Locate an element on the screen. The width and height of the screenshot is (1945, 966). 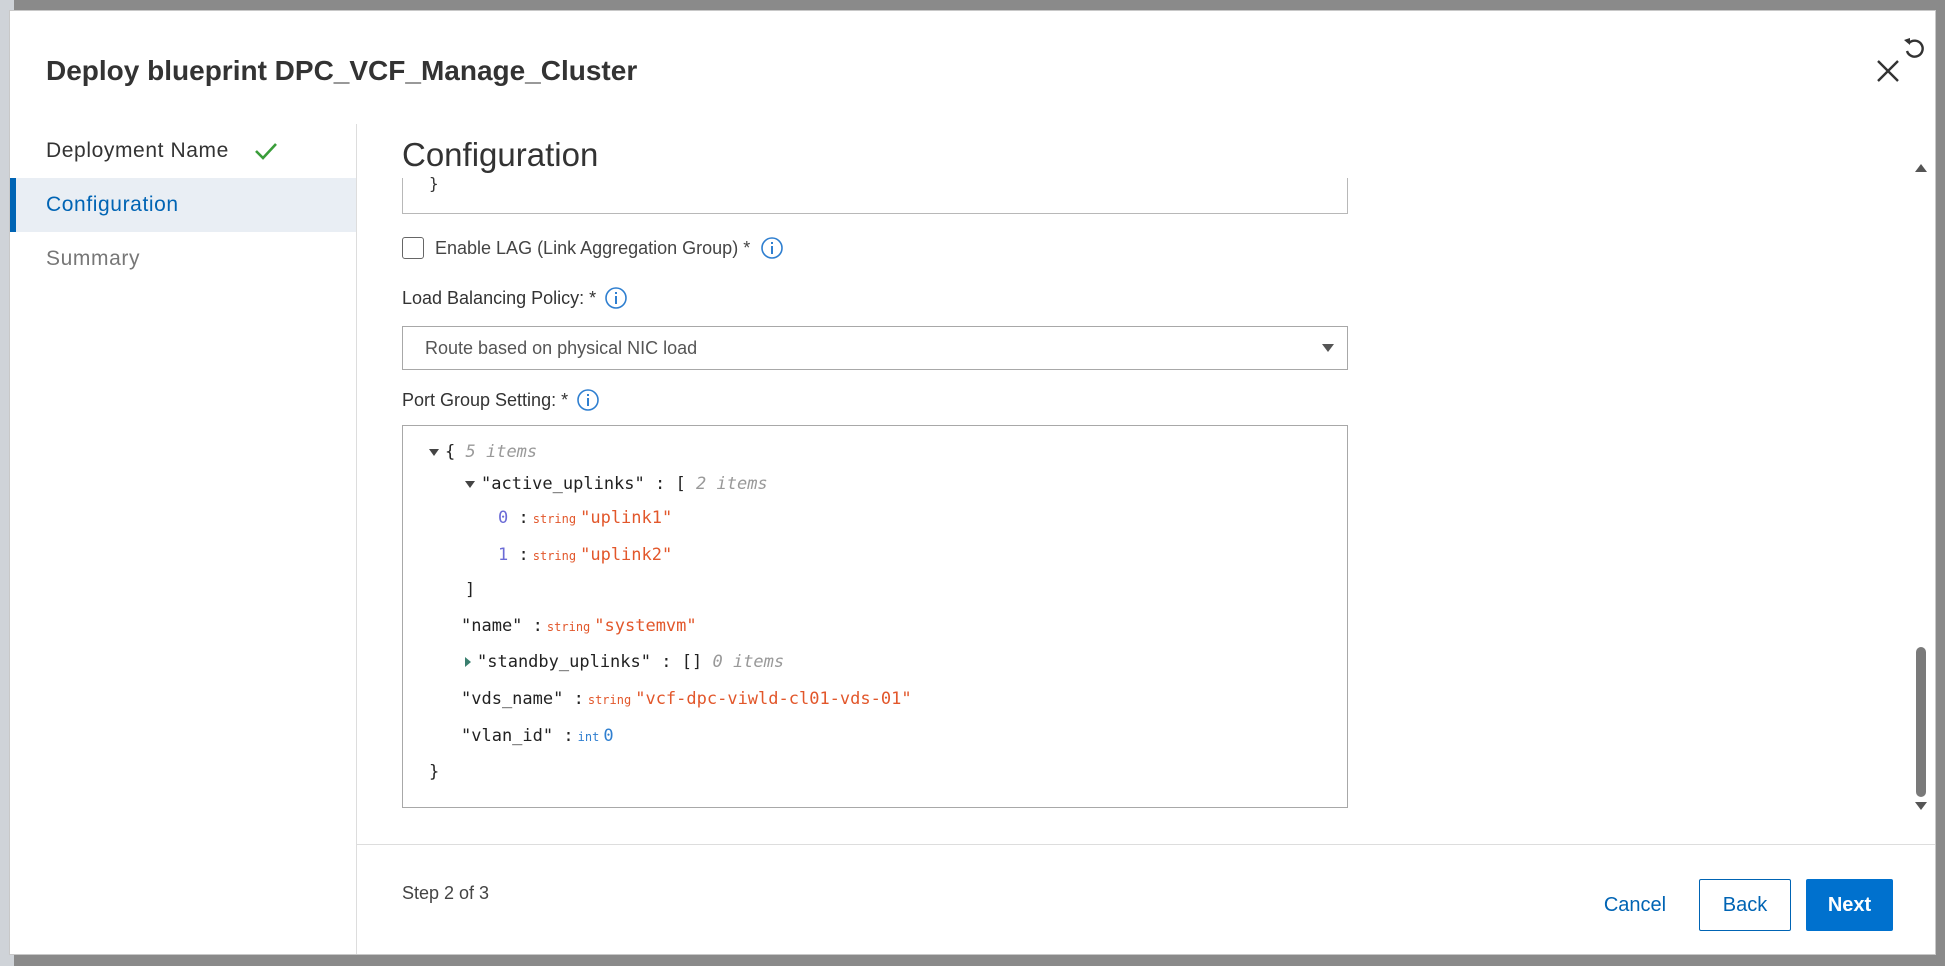
lag-label: Enable LAG (Link Aggregation Group) * is located at coordinates (593, 247).